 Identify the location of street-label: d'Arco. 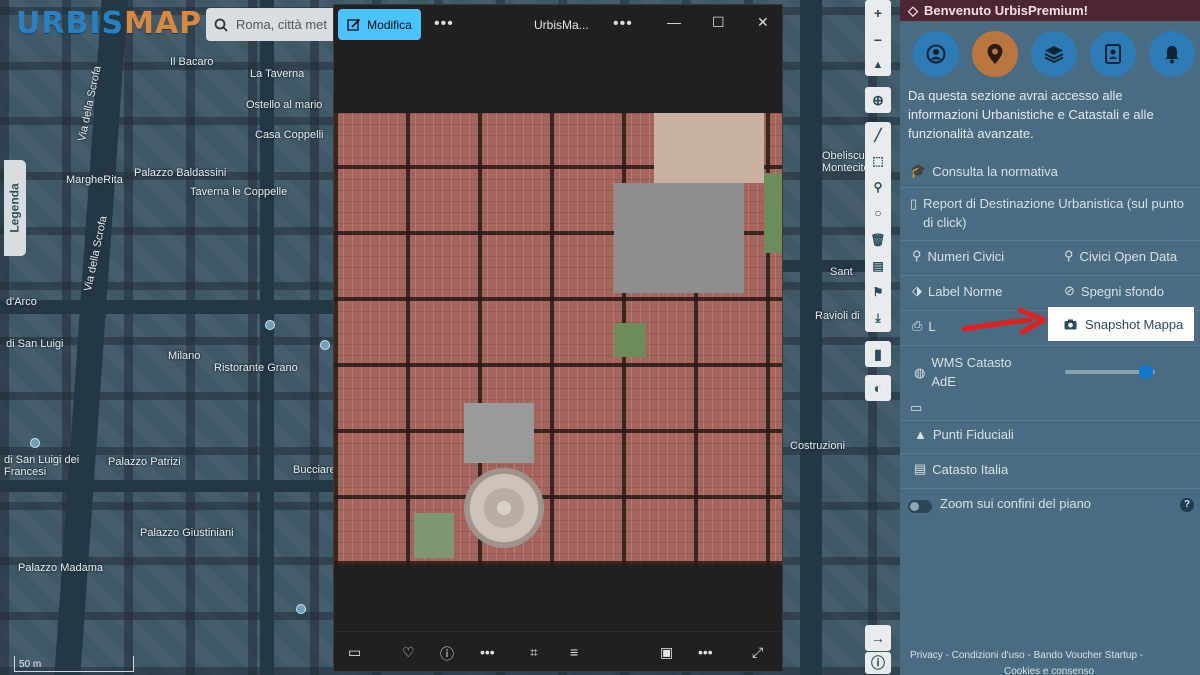
(21, 302).